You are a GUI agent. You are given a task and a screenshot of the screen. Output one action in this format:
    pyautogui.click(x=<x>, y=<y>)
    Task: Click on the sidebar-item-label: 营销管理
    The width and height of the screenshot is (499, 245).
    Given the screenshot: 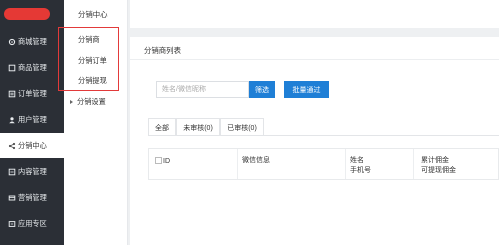 What is the action you would take?
    pyautogui.click(x=32, y=197)
    